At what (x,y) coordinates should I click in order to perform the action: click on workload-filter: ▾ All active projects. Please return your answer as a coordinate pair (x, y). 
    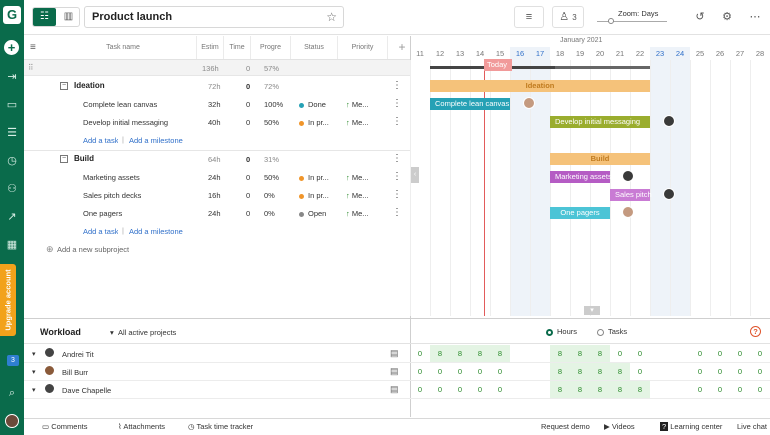
    Looking at the image, I should click on (143, 332).